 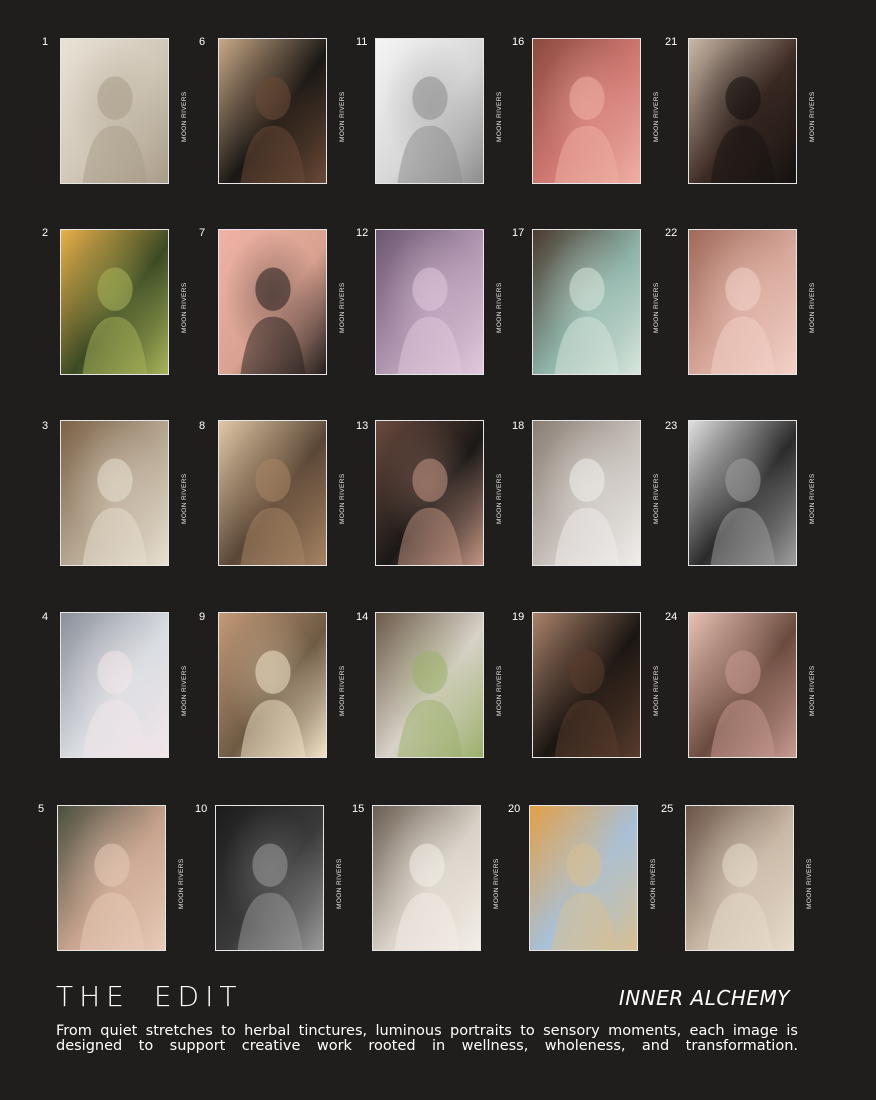 I want to click on tile-number: 23, so click(x=671, y=426).